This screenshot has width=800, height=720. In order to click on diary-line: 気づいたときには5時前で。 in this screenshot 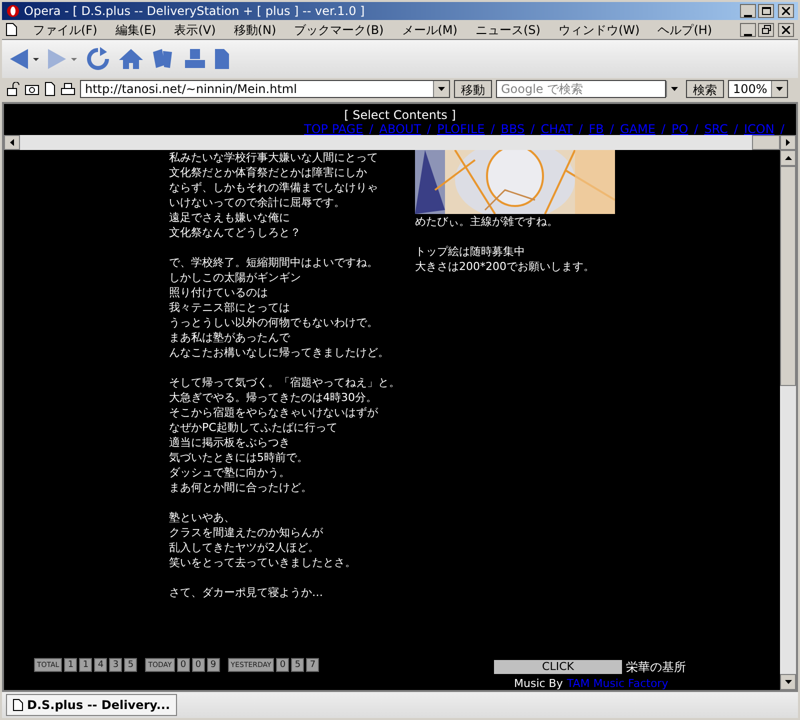, I will do `click(238, 457)`.